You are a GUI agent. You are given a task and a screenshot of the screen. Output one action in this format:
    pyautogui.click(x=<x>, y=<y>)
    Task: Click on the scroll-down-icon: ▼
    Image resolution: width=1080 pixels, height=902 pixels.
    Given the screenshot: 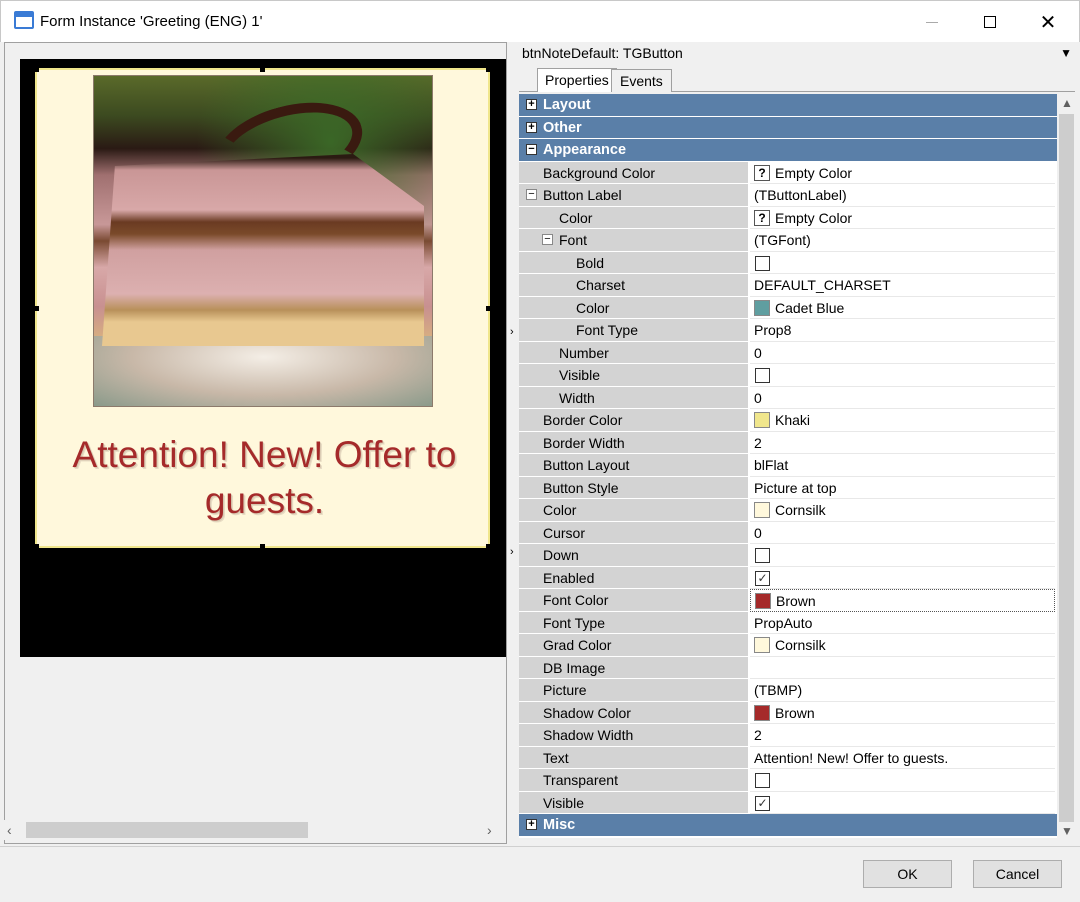 What is the action you would take?
    pyautogui.click(x=1067, y=831)
    